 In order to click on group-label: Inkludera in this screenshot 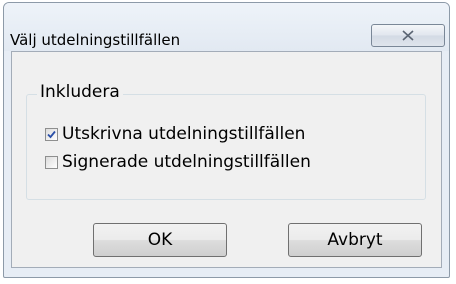, I will do `click(80, 92)`.